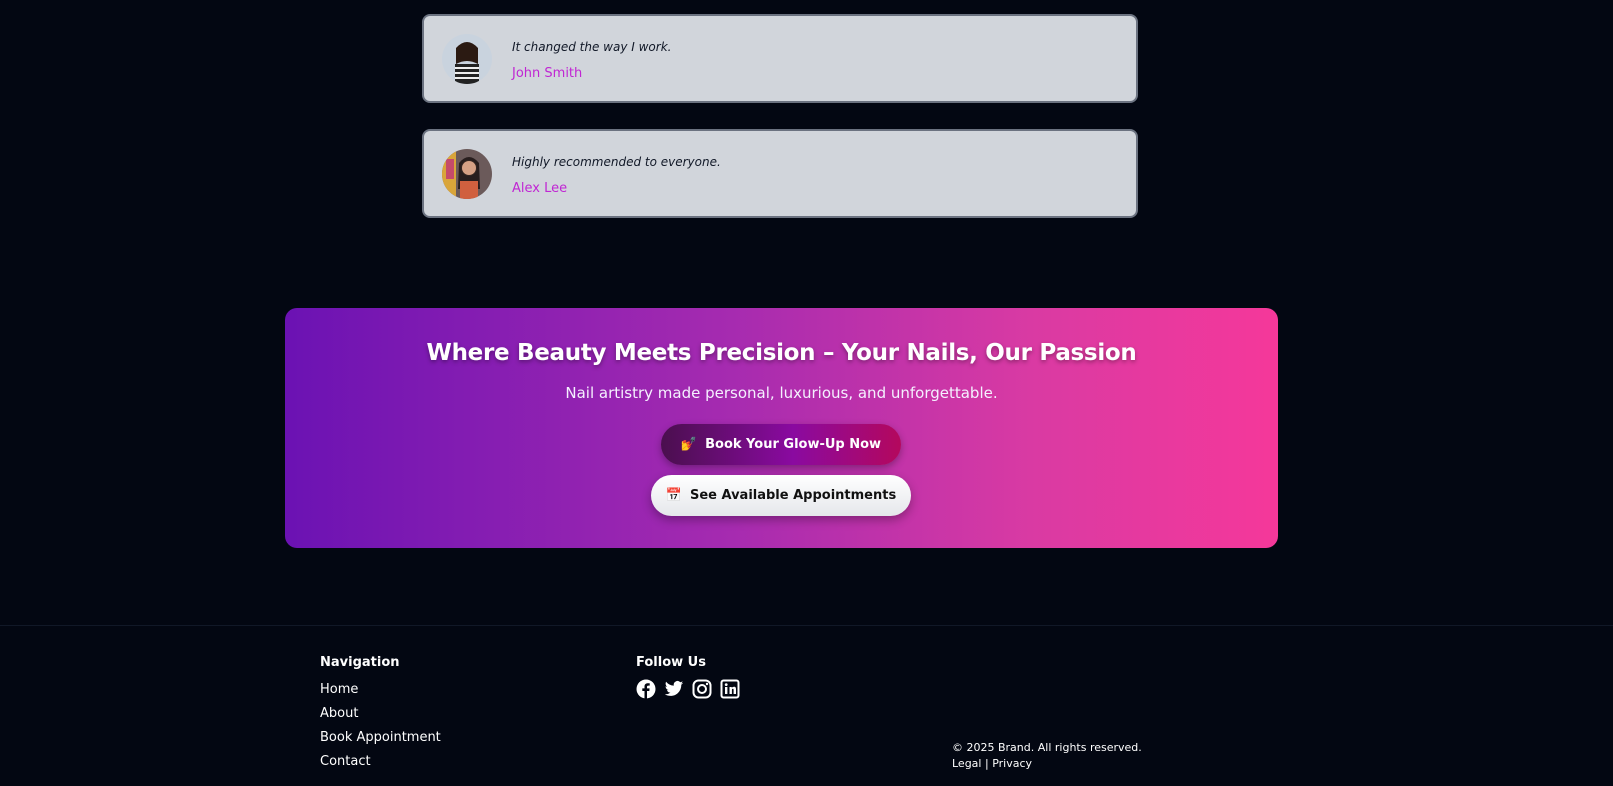  What do you see at coordinates (616, 162) in the screenshot?
I see `testimonial-quote: Highly recommended to everyone.` at bounding box center [616, 162].